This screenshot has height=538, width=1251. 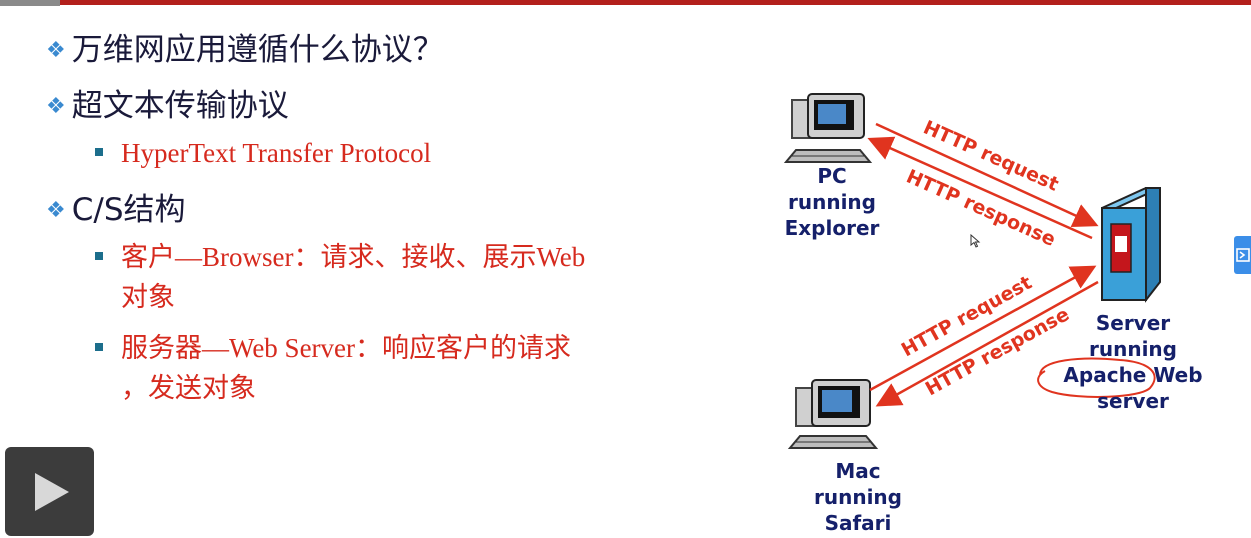 What do you see at coordinates (833, 414) in the screenshot?
I see `mac-computer-icon` at bounding box center [833, 414].